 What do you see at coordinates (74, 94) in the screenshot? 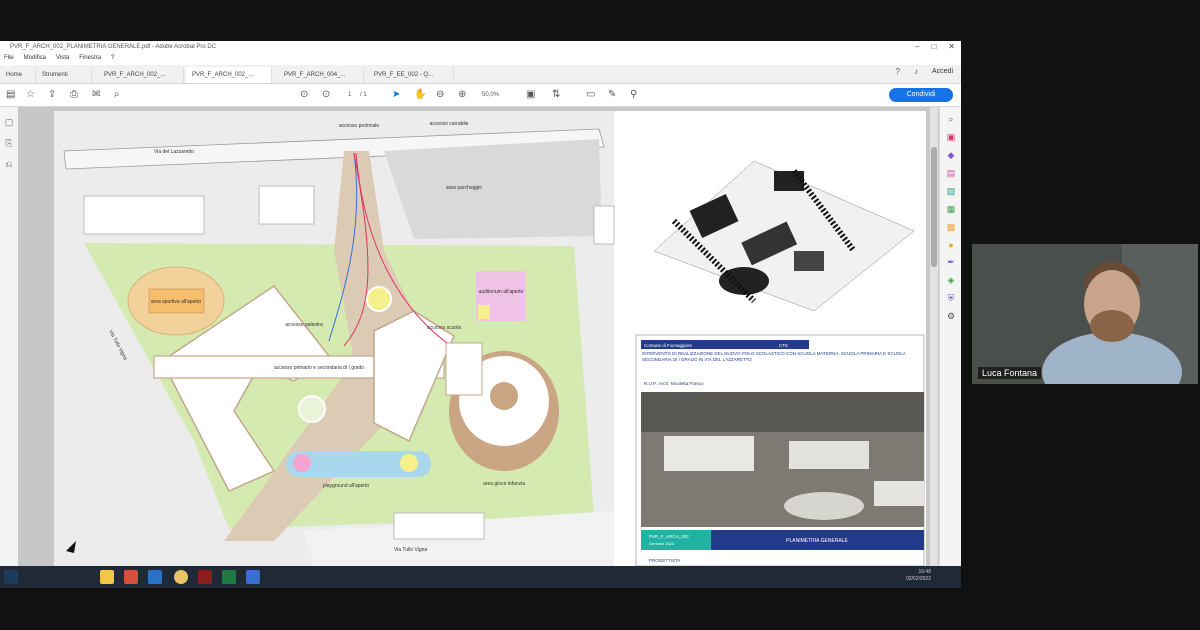
I see `print-icon: ⎙` at bounding box center [74, 94].